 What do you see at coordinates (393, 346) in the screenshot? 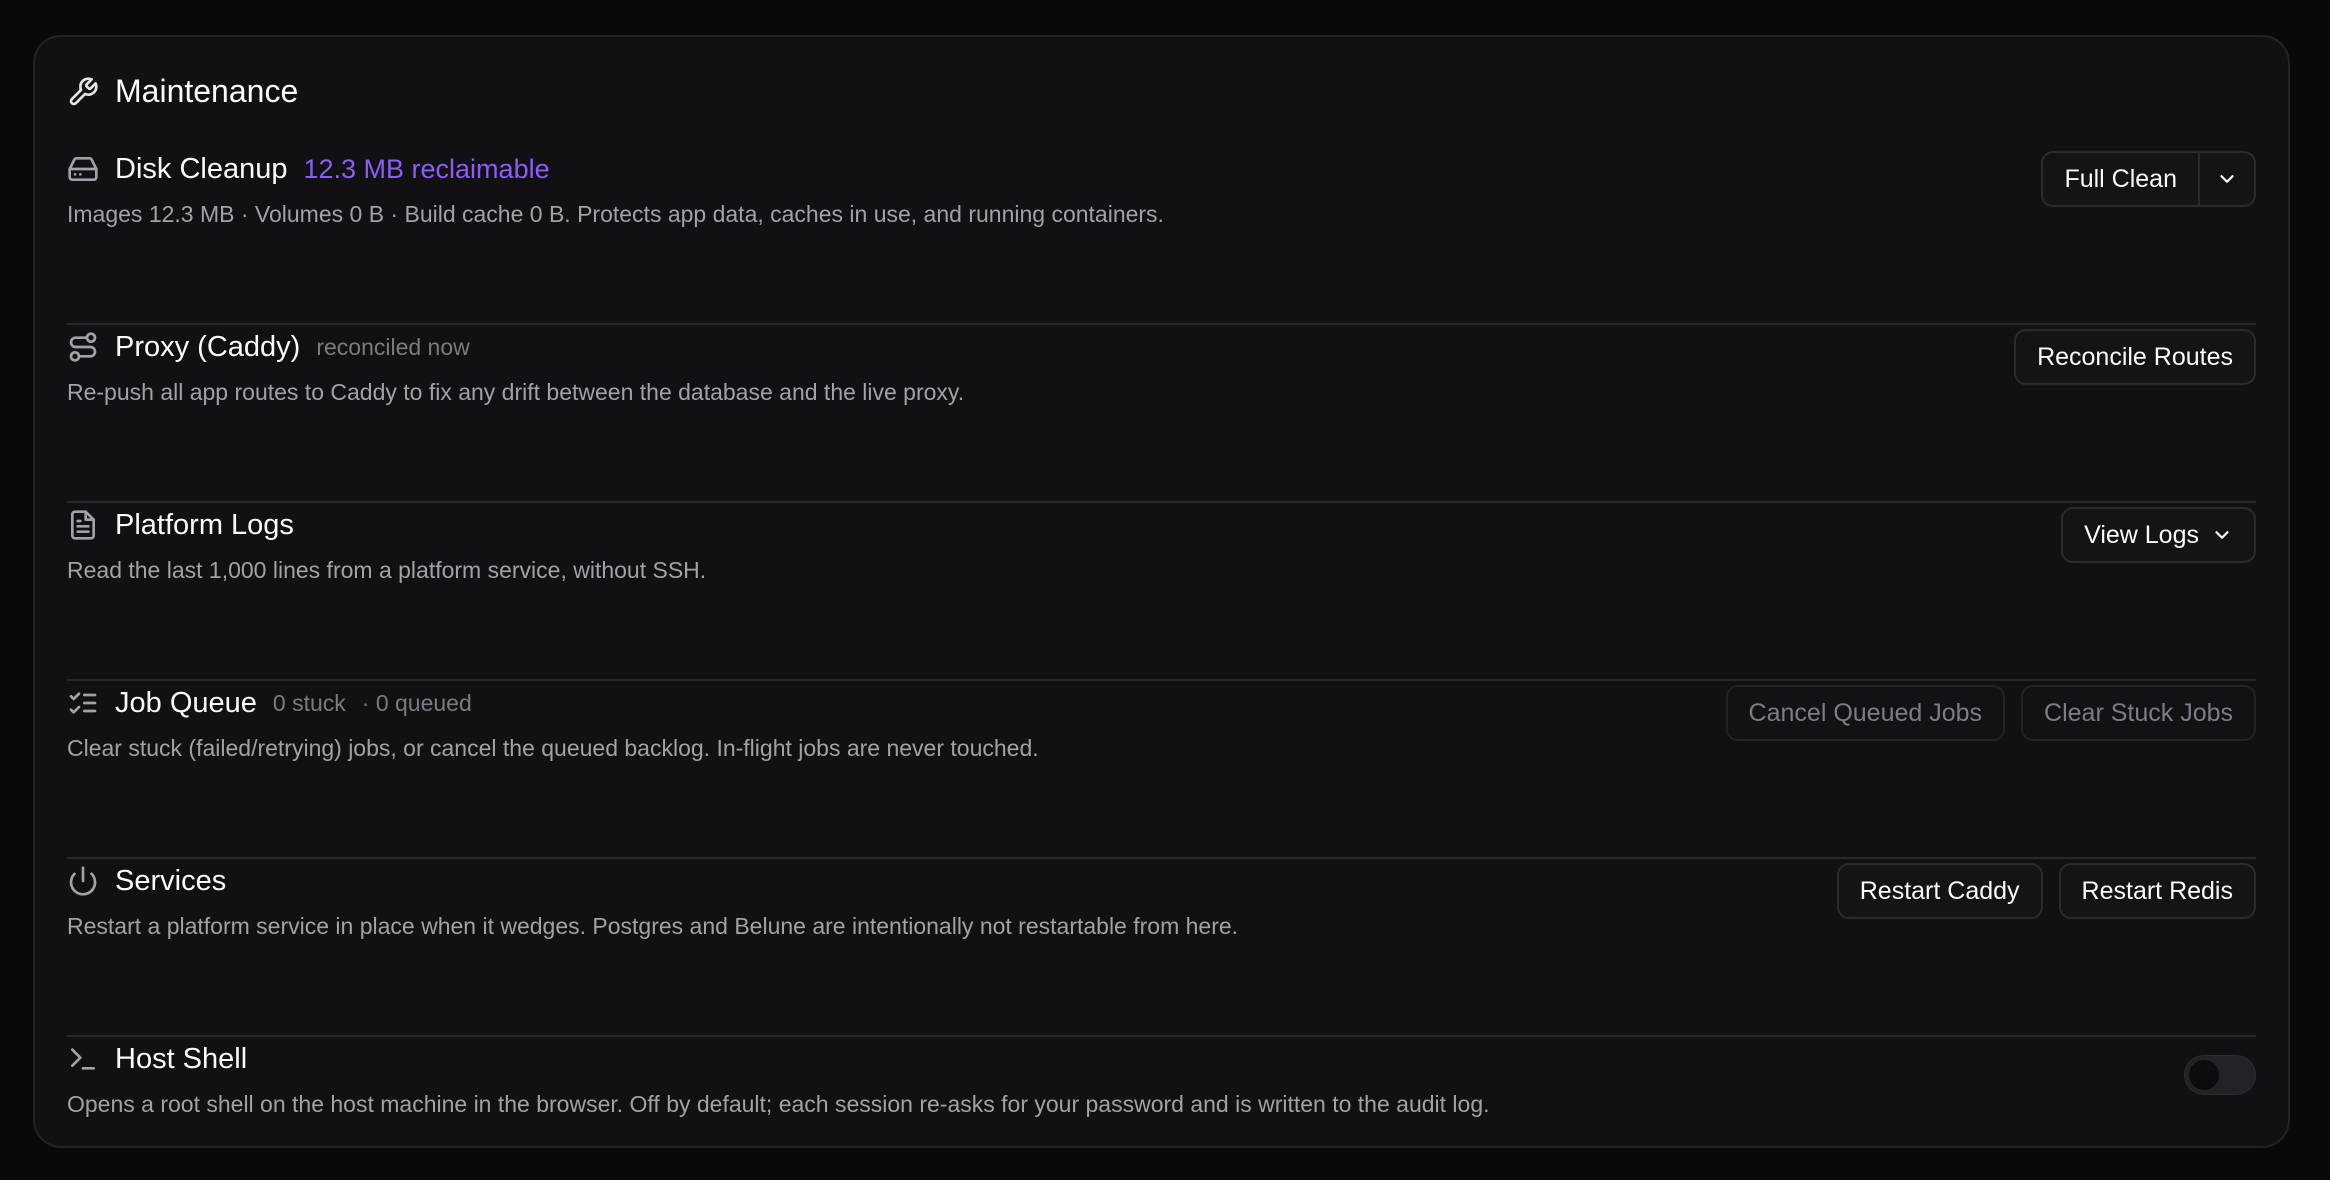
I see `reconcile-status: reconciled now` at bounding box center [393, 346].